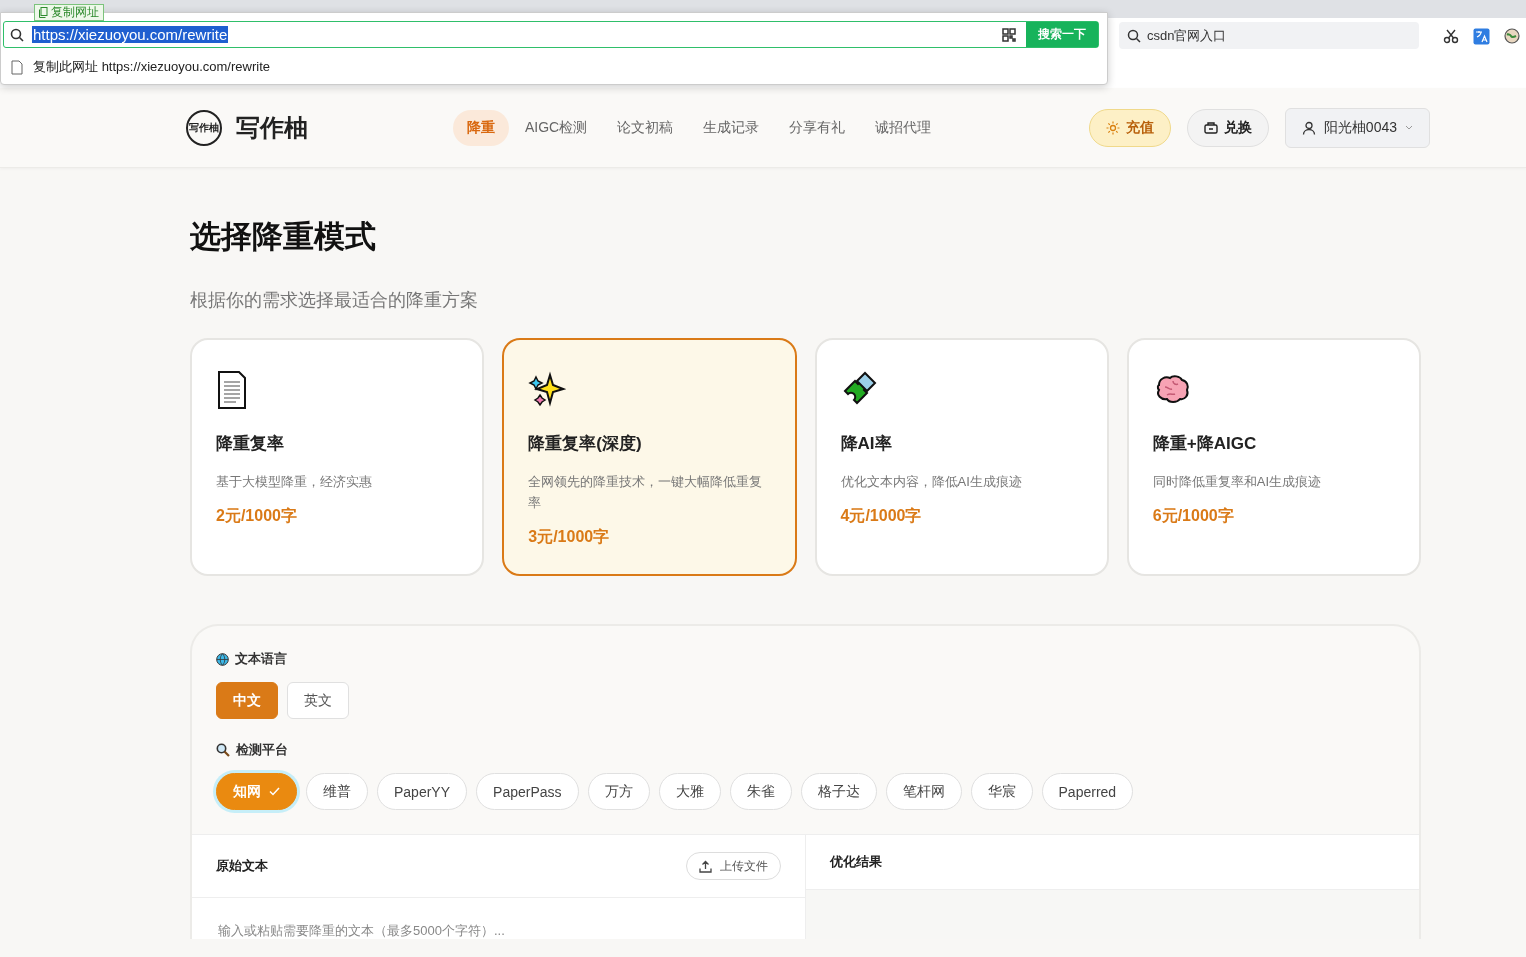 The image size is (1526, 957). I want to click on mode-title: 降重复率(深度), so click(585, 444).